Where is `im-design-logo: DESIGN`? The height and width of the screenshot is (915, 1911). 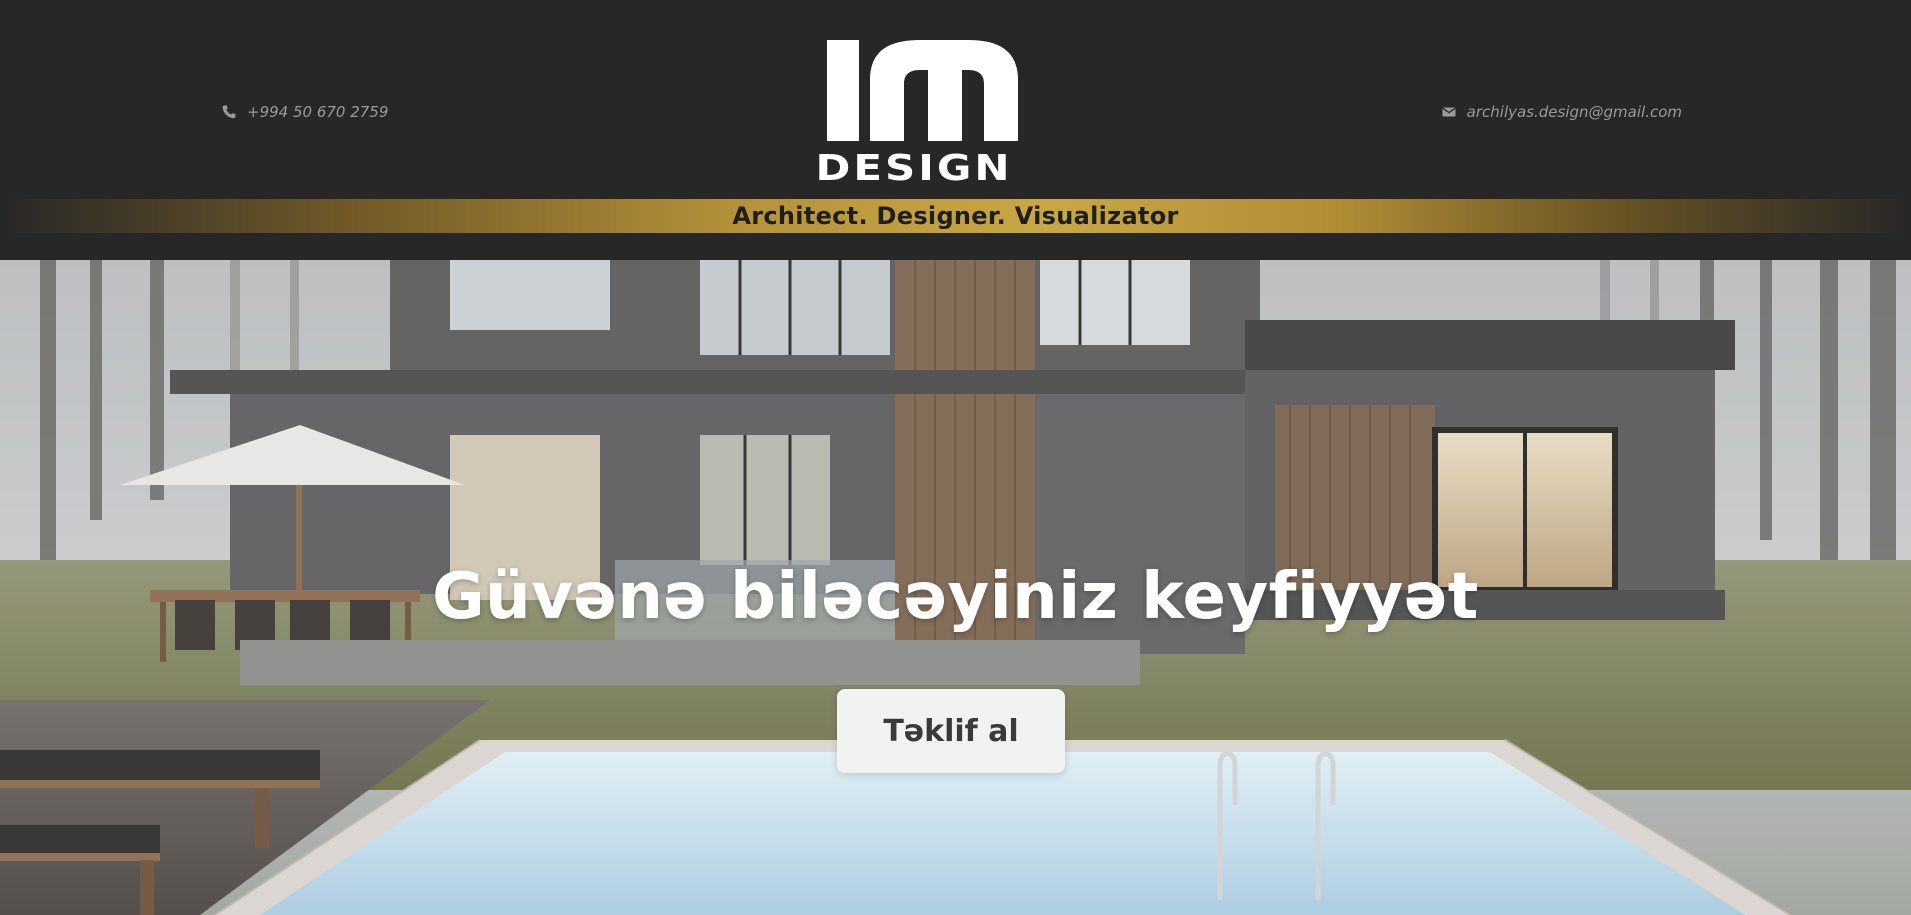
im-design-logo: DESIGN is located at coordinates (914, 111).